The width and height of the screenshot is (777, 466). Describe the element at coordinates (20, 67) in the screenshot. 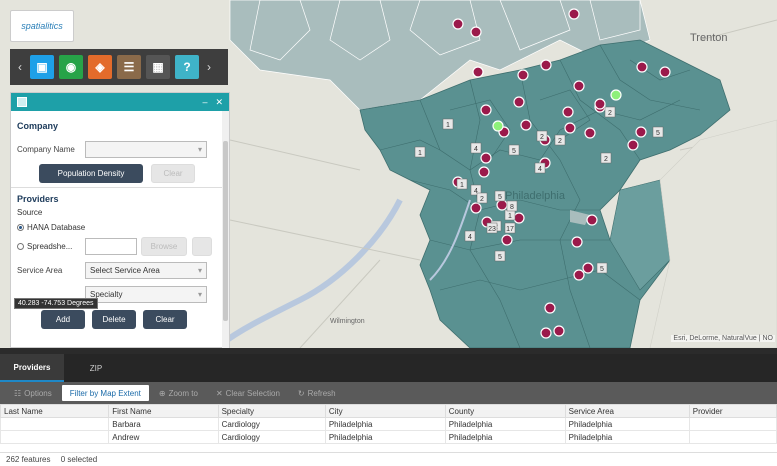

I see `chevron-left-icon: ‹` at that location.